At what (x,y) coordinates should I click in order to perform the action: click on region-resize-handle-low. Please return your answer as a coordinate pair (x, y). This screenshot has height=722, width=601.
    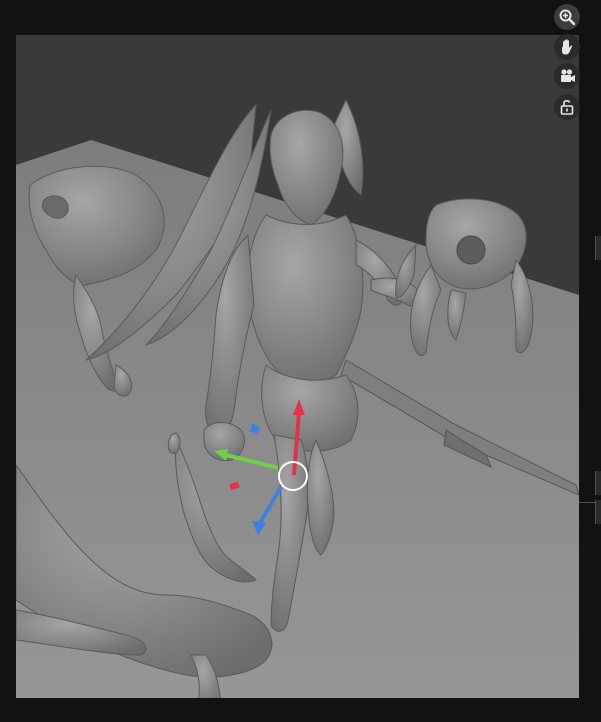
    Looking at the image, I should click on (598, 512).